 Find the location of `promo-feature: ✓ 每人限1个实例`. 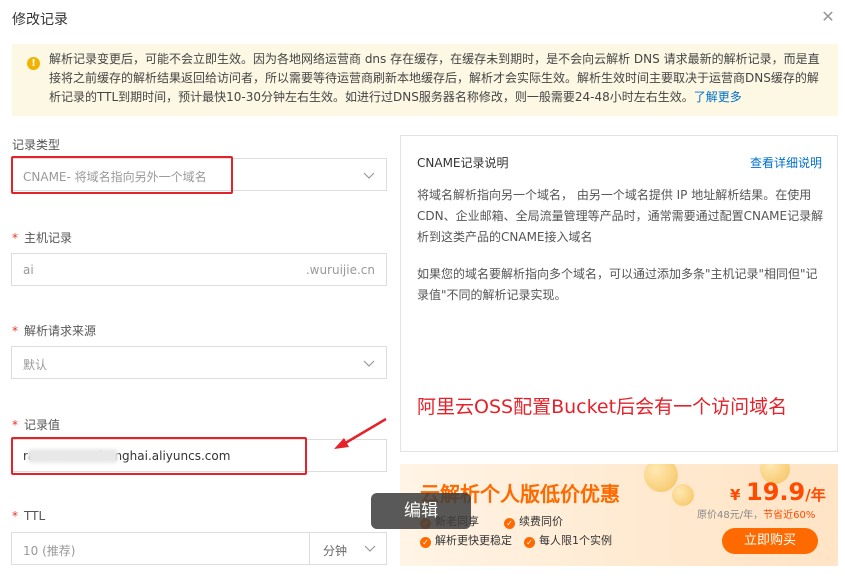

promo-feature: ✓ 每人限1个实例 is located at coordinates (568, 540).